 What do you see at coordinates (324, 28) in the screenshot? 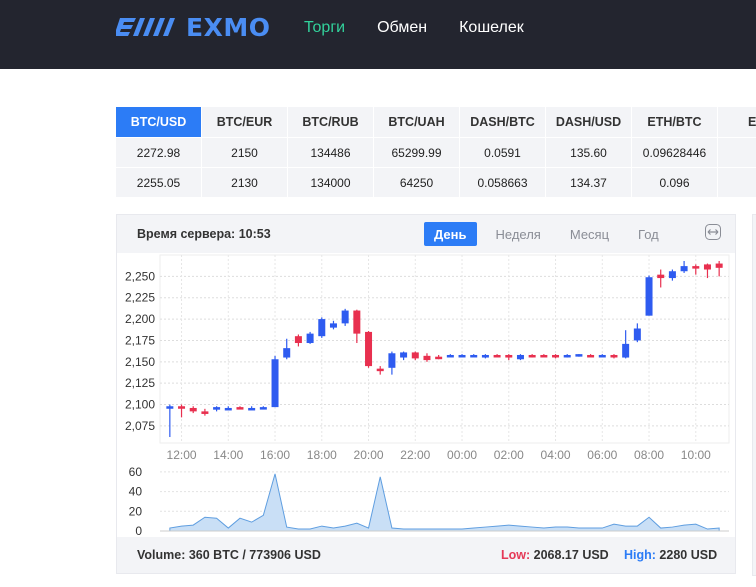
I see `nav-item-trading: Торги` at bounding box center [324, 28].